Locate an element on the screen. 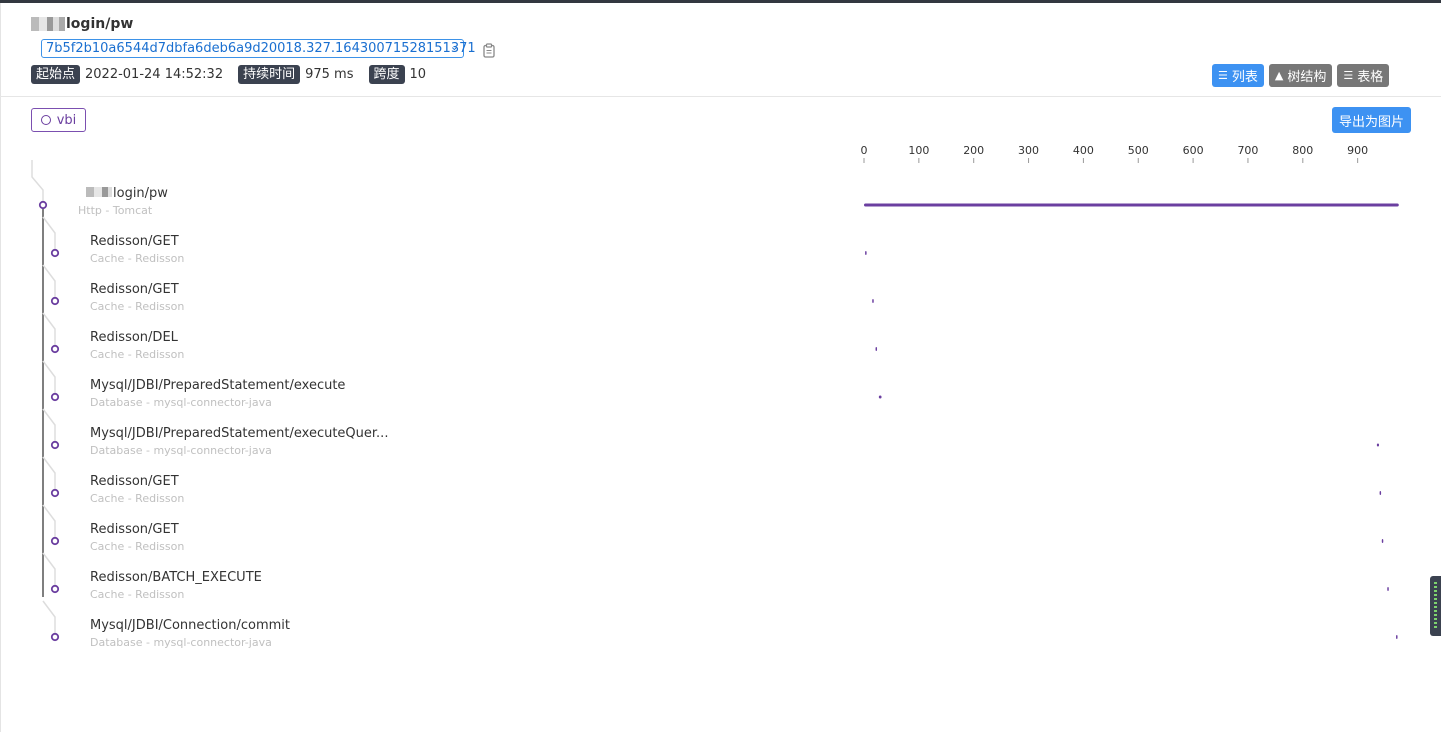  axis-tick-label: 800 is located at coordinates (1302, 150).